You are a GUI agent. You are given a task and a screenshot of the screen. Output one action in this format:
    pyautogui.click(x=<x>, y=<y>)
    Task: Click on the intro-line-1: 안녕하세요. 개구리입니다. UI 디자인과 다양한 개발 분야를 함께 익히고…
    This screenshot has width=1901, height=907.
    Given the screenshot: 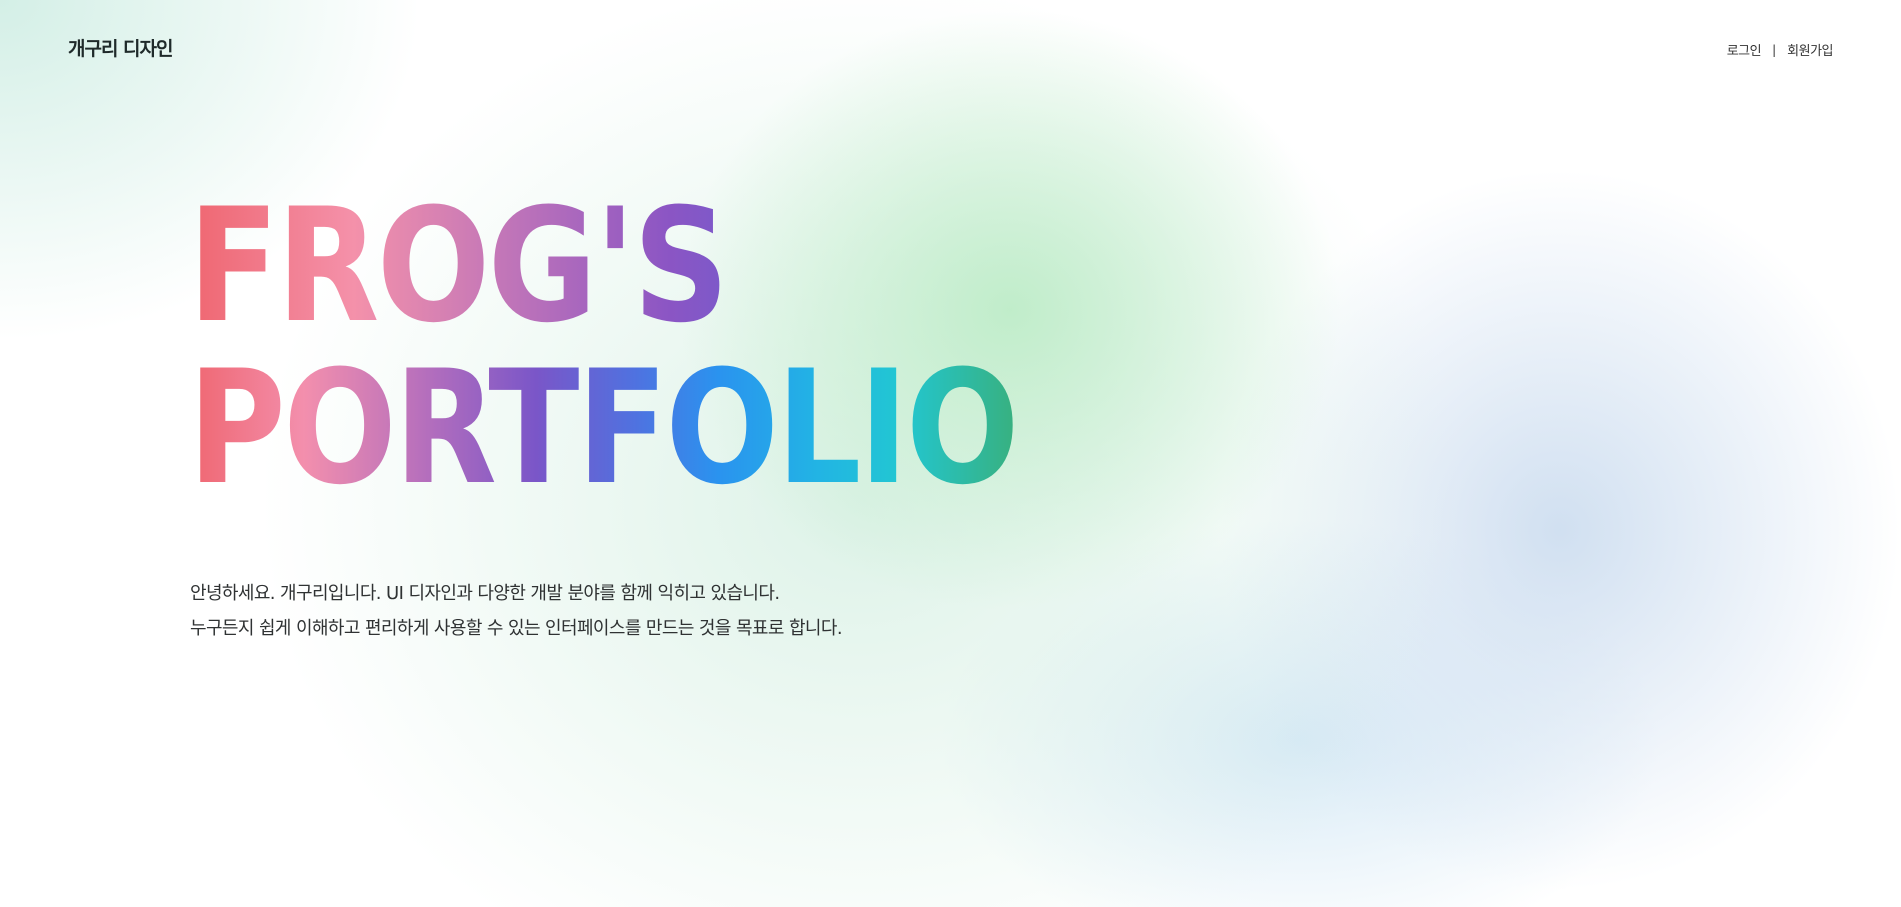 What is the action you would take?
    pyautogui.click(x=485, y=593)
    